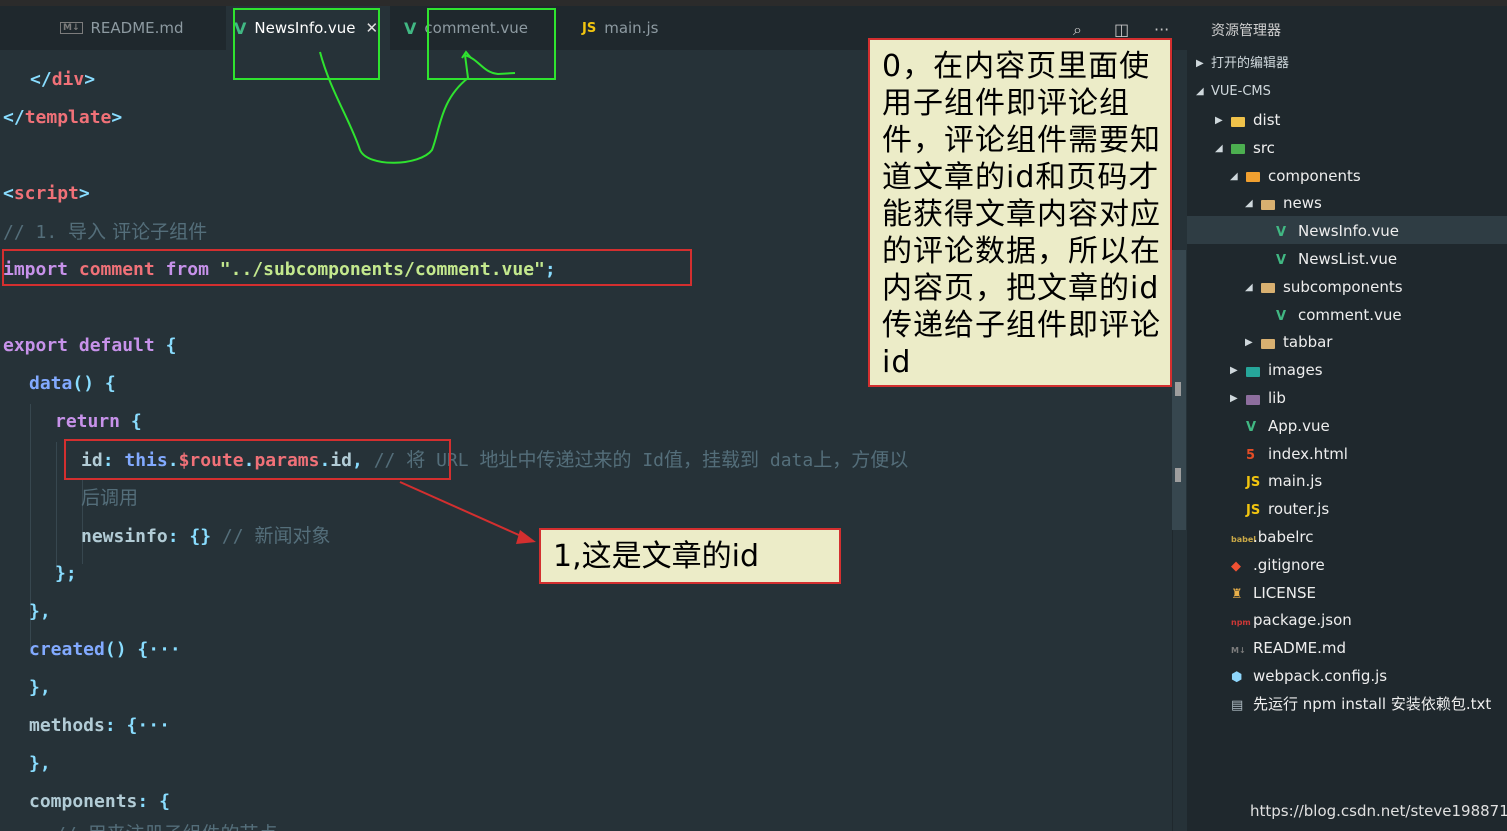 The image size is (1507, 831). I want to click on red-pointer-arrow, so click(465, 511).